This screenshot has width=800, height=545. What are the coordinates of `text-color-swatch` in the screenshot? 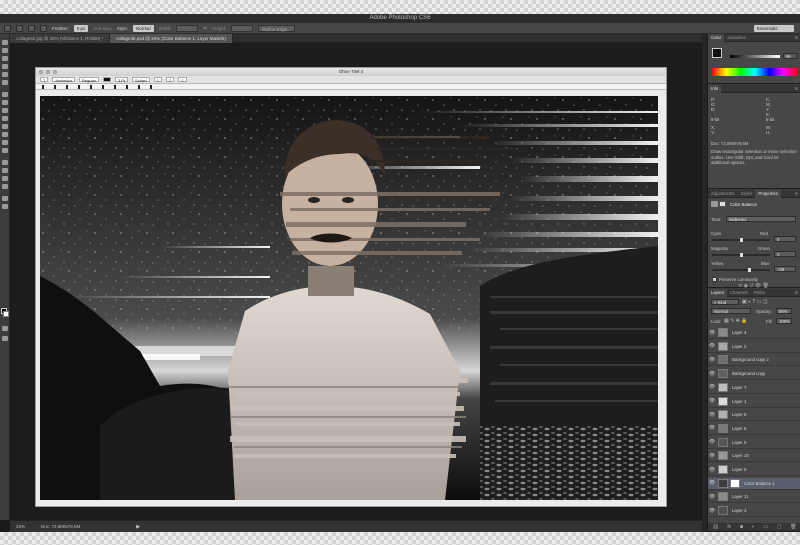 It's located at (106, 79).